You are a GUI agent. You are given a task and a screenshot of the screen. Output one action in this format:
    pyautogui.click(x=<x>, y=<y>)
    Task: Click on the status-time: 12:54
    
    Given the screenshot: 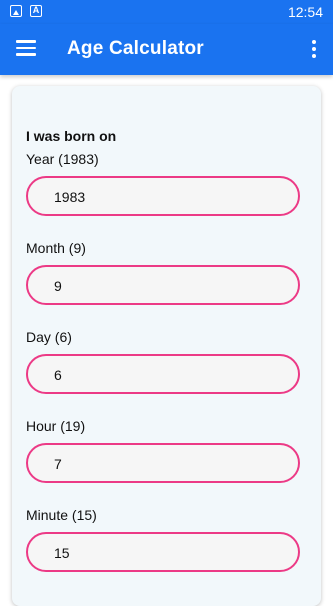 What is the action you would take?
    pyautogui.click(x=305, y=12)
    